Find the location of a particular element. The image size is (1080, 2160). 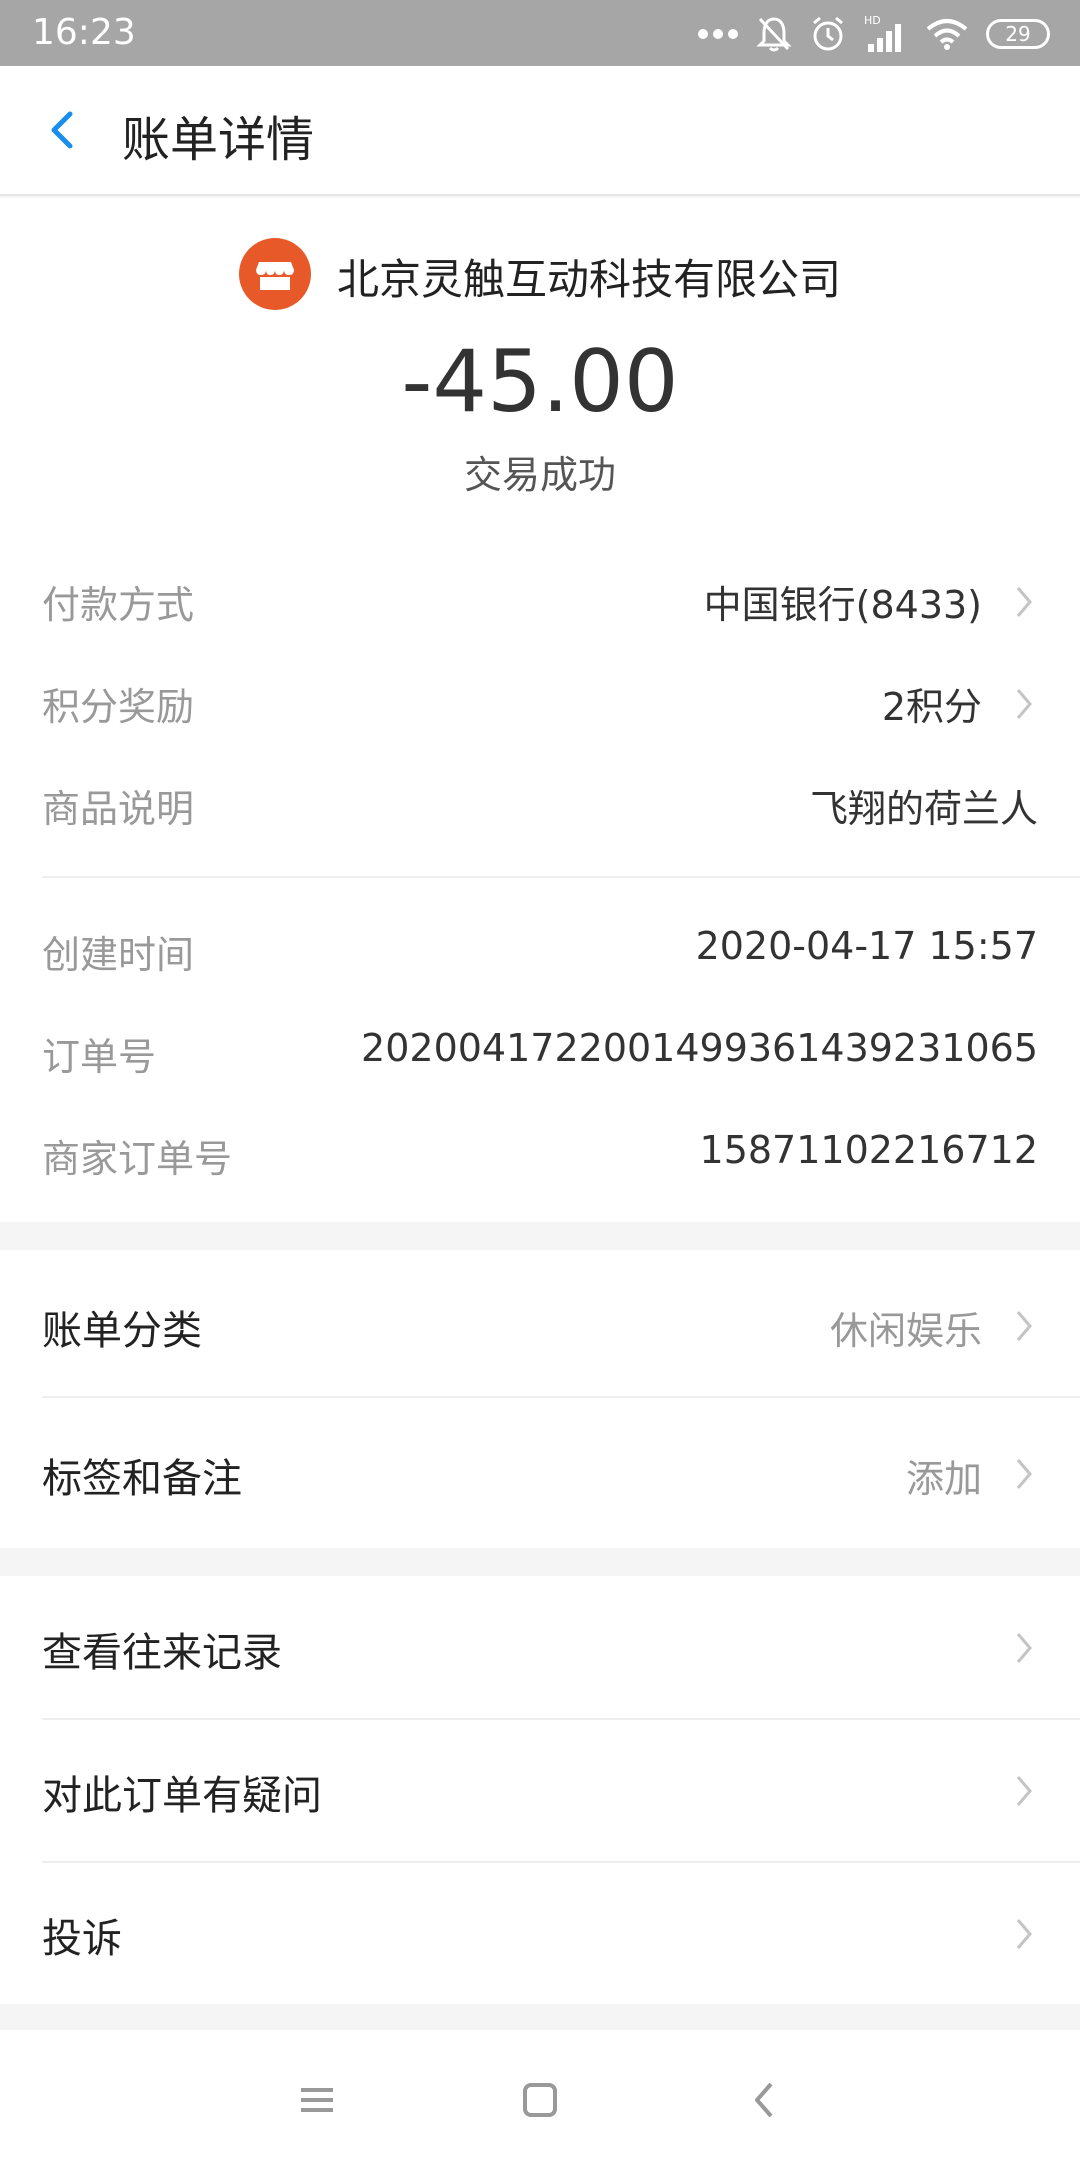

detail-label: 创建时间 is located at coordinates (118, 955).